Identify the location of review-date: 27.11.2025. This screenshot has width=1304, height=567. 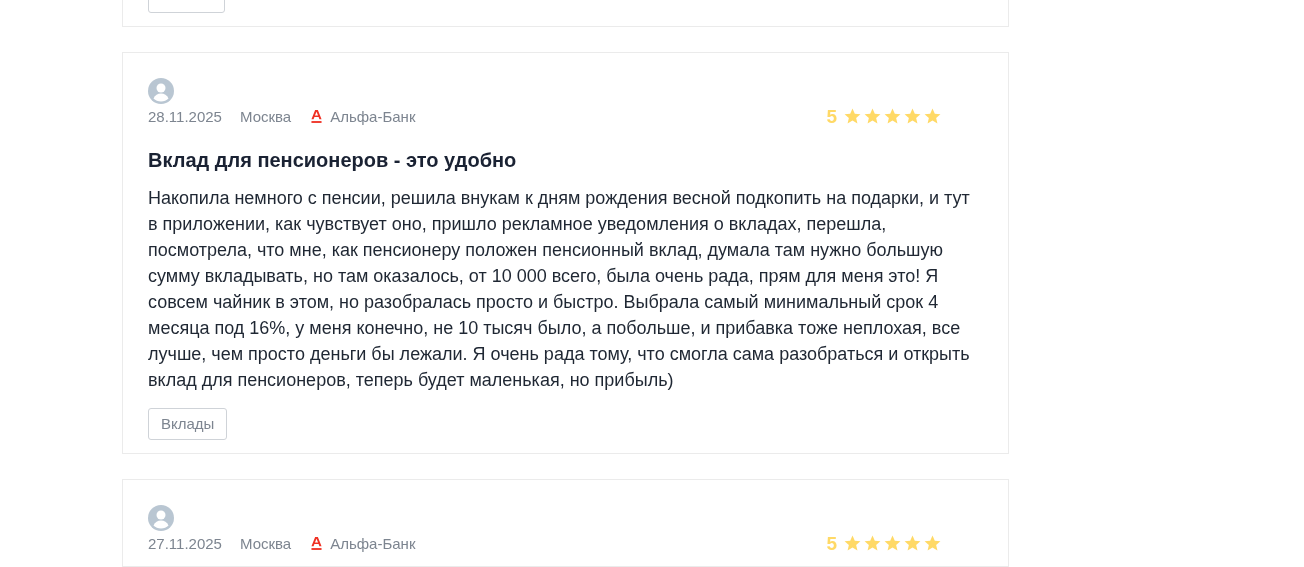
(185, 543).